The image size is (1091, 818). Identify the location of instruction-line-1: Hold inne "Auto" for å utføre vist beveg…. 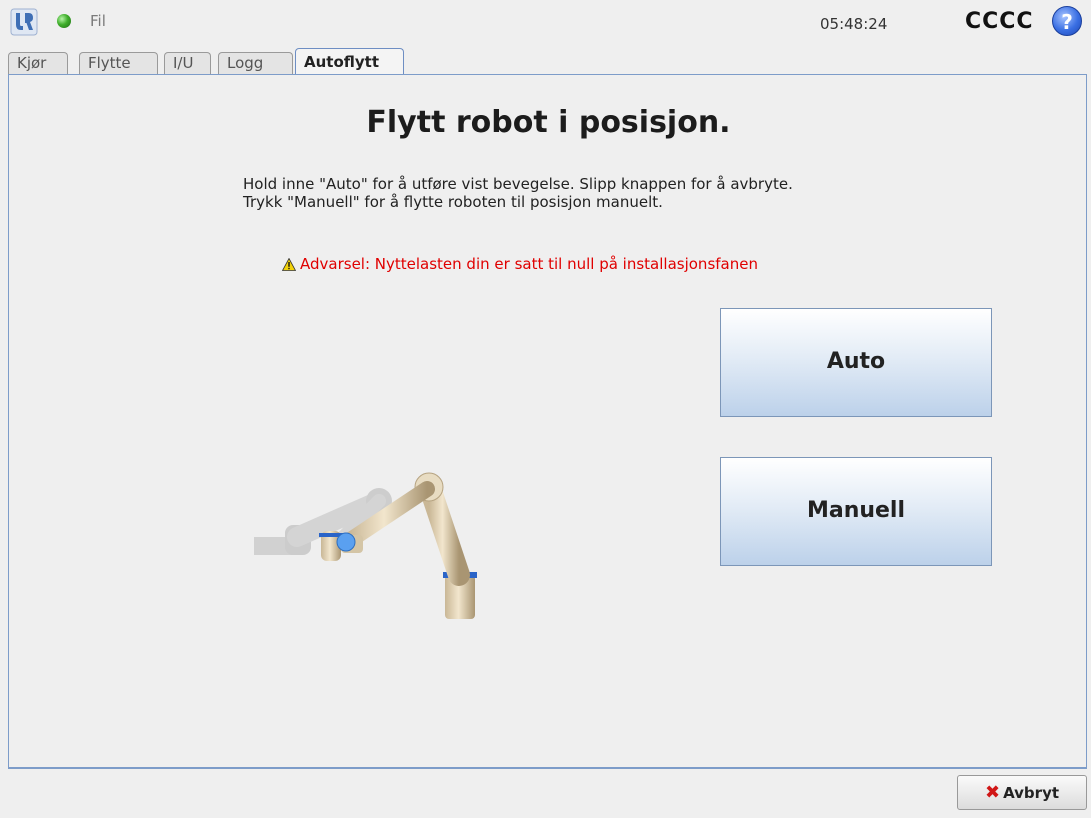
(518, 184).